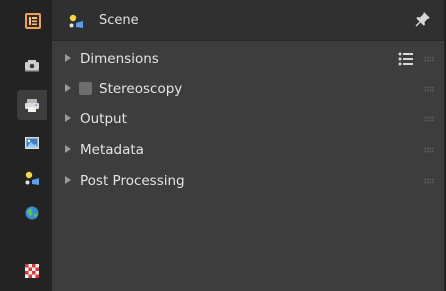  I want to click on tool-icon, so click(33, 21).